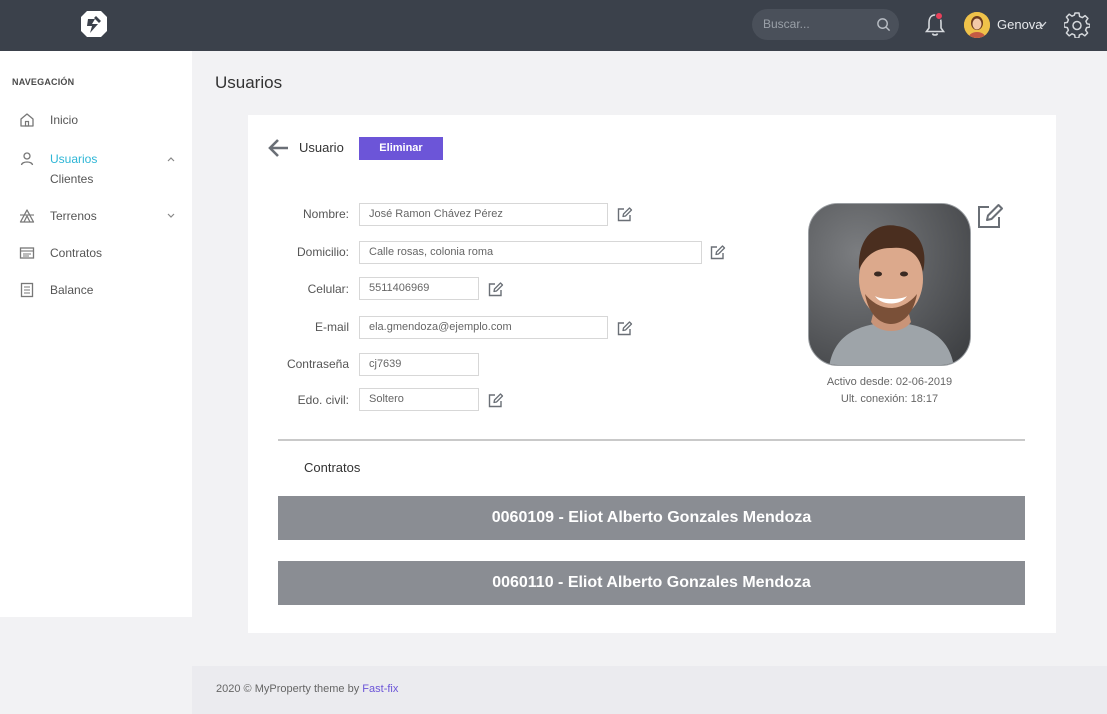 This screenshot has height=714, width=1107. I want to click on sidebar-item-label: Usuarios, so click(74, 159).